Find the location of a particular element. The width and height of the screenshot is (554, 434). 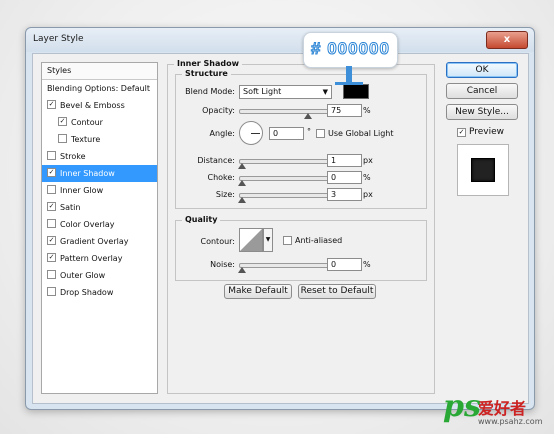

style-item-gradient-overlay: ✓ Gradient Overlay is located at coordinates (99, 241).